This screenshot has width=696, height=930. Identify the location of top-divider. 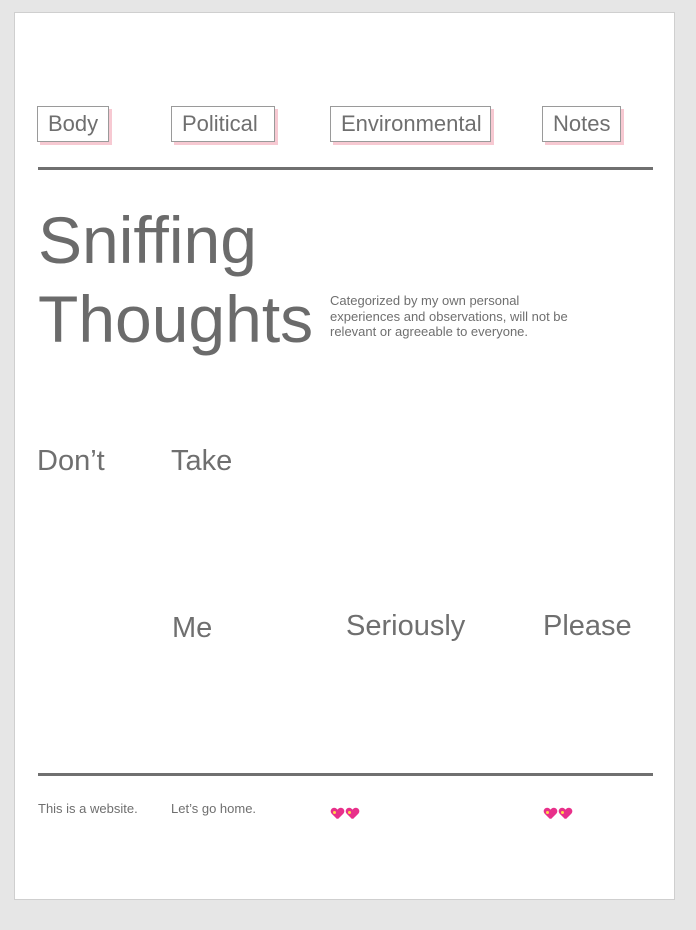
(345, 168).